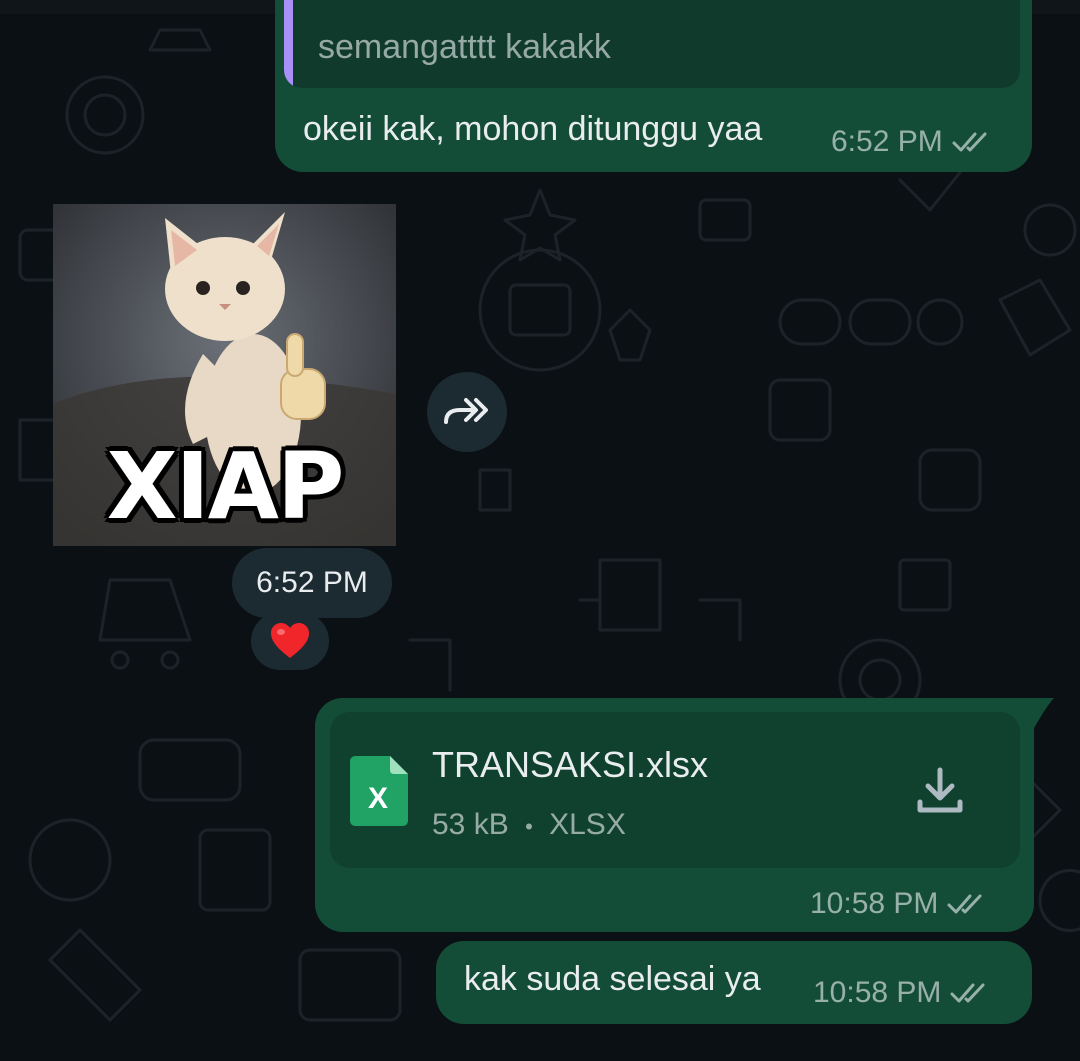 The image size is (1080, 1061). I want to click on forward-button, so click(467, 412).